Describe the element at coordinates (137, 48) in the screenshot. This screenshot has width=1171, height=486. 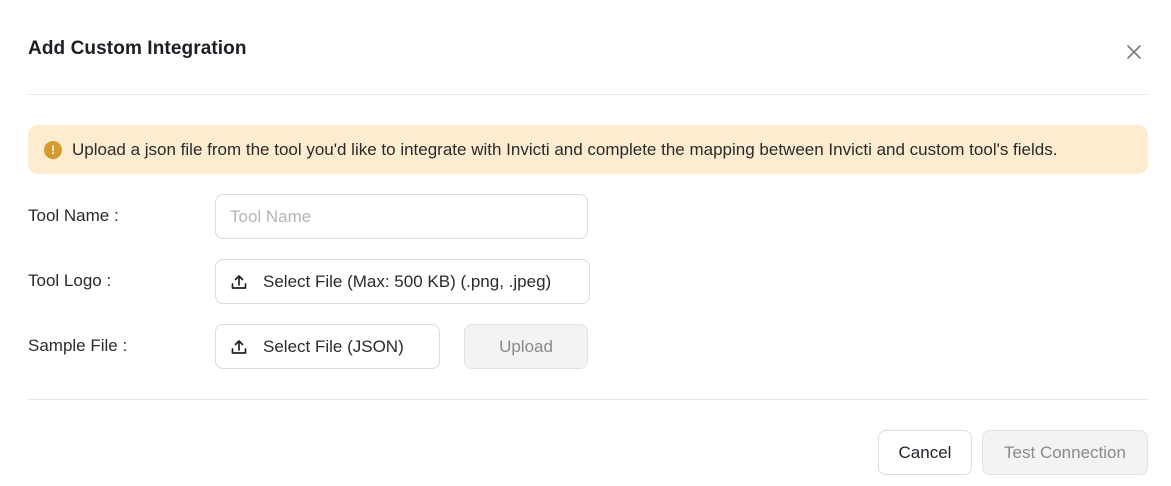
I see `dialog-title: Add Custom Integration` at that location.